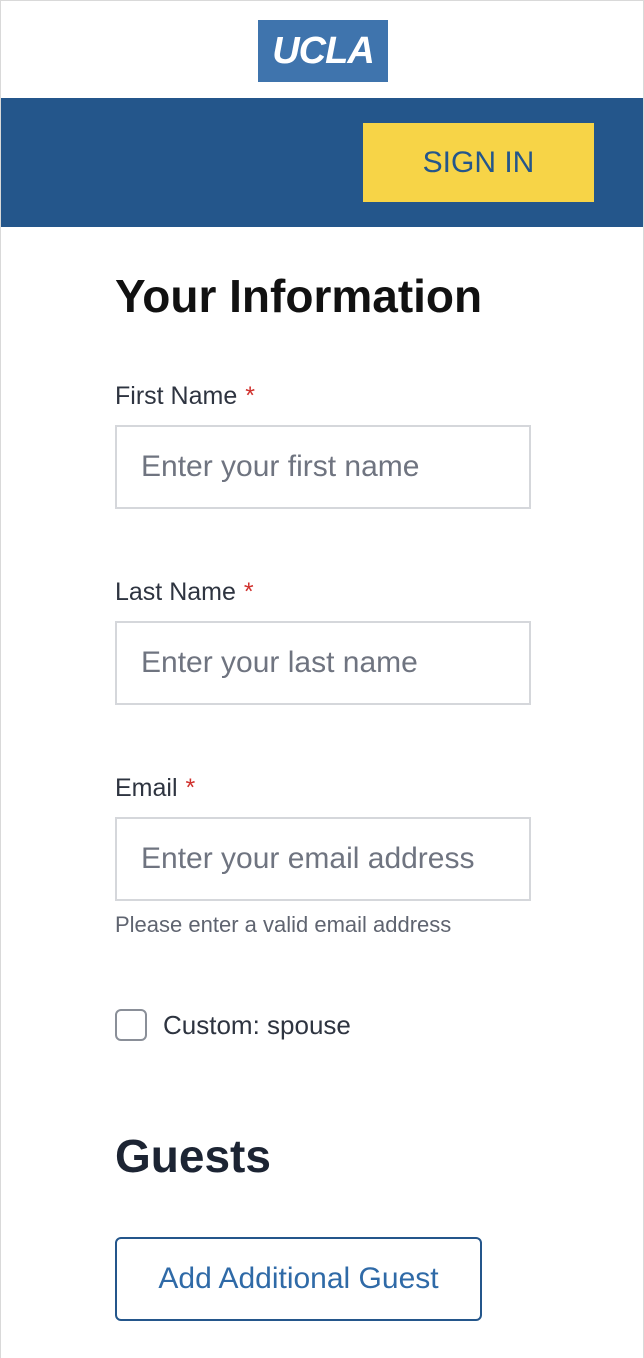  I want to click on ucla-logo: UCLA, so click(323, 51).